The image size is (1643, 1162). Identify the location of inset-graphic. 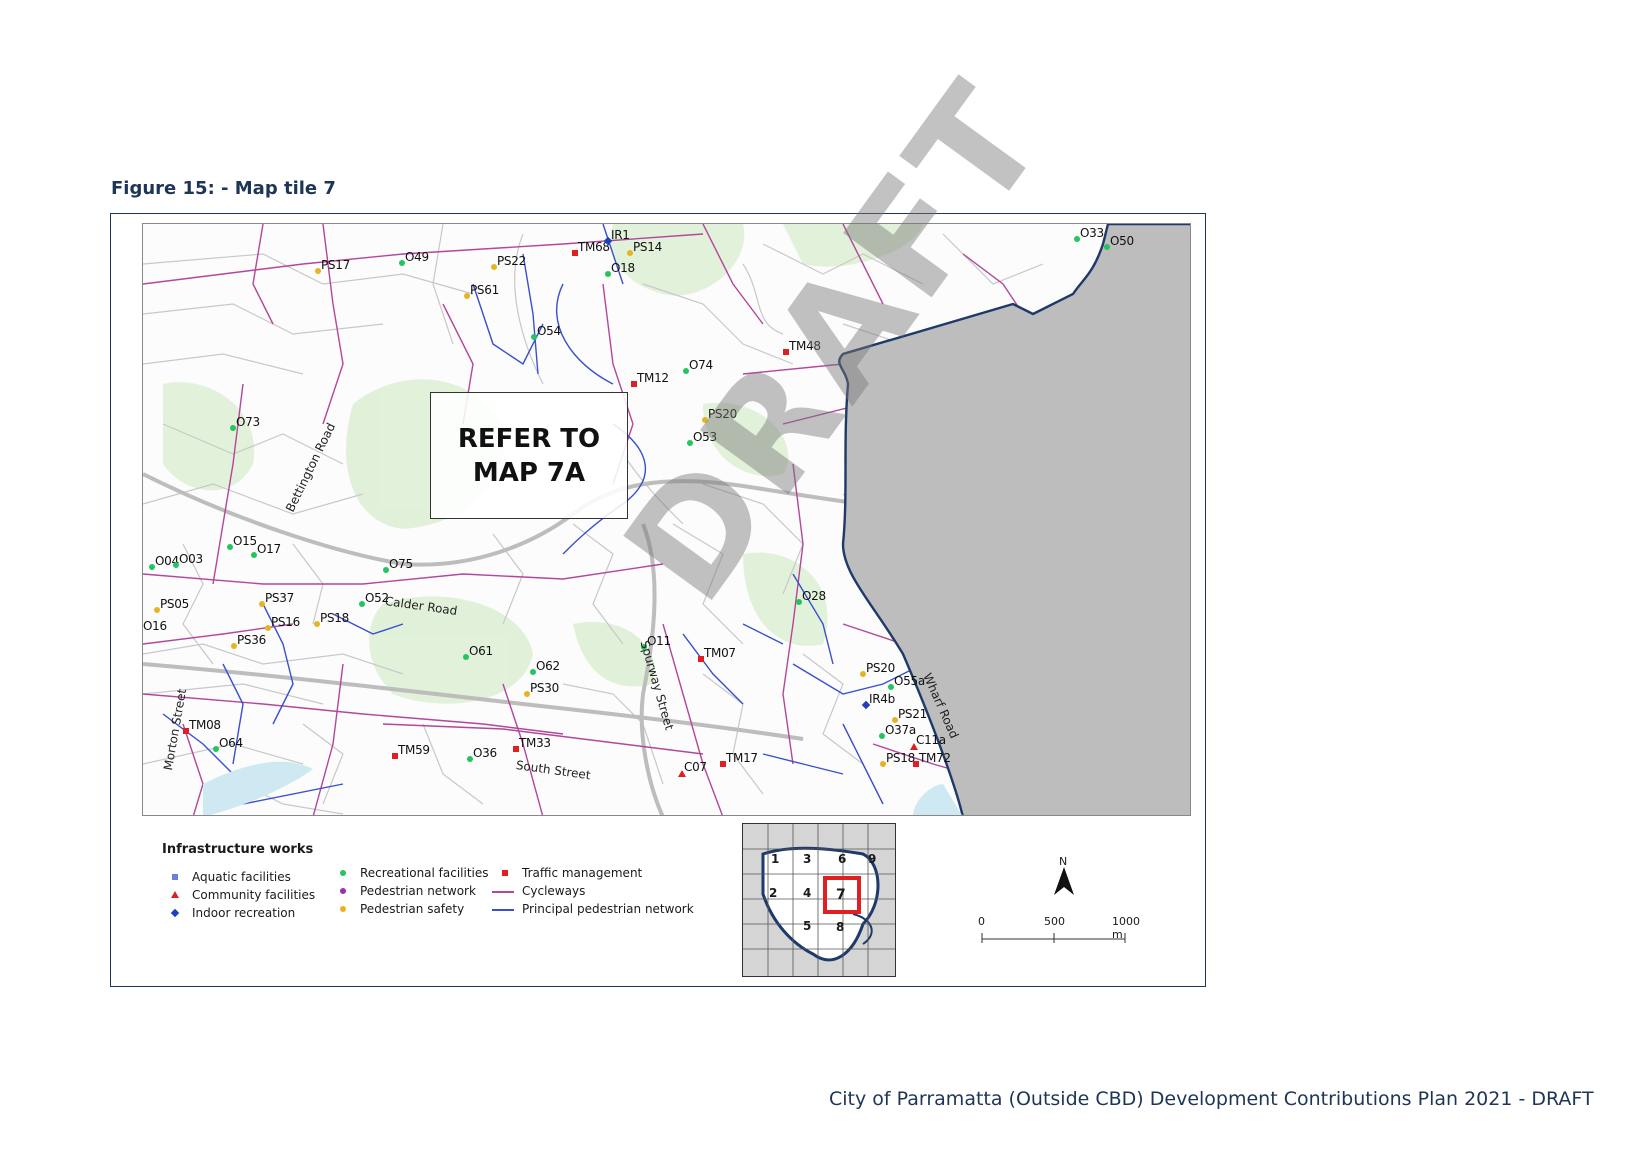
(819, 900).